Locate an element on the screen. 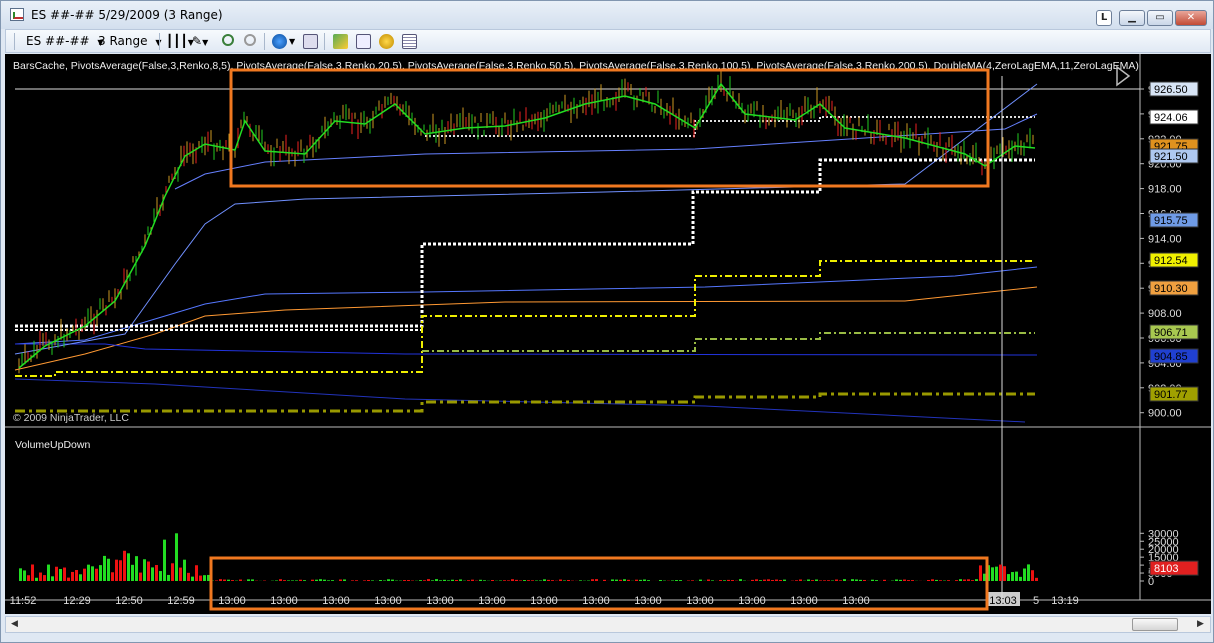 The width and height of the screenshot is (1214, 643). time-tick-label: 12:59 is located at coordinates (181, 601).